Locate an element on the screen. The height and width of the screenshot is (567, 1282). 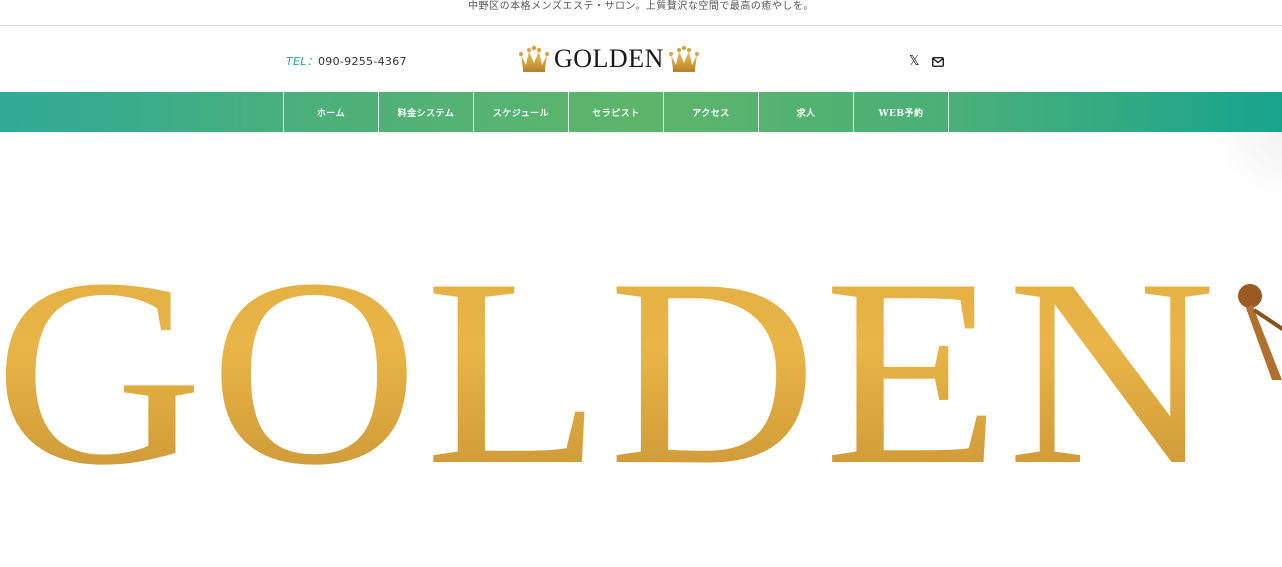
nav-item-web-booking: WEB予約 is located at coordinates (901, 112).